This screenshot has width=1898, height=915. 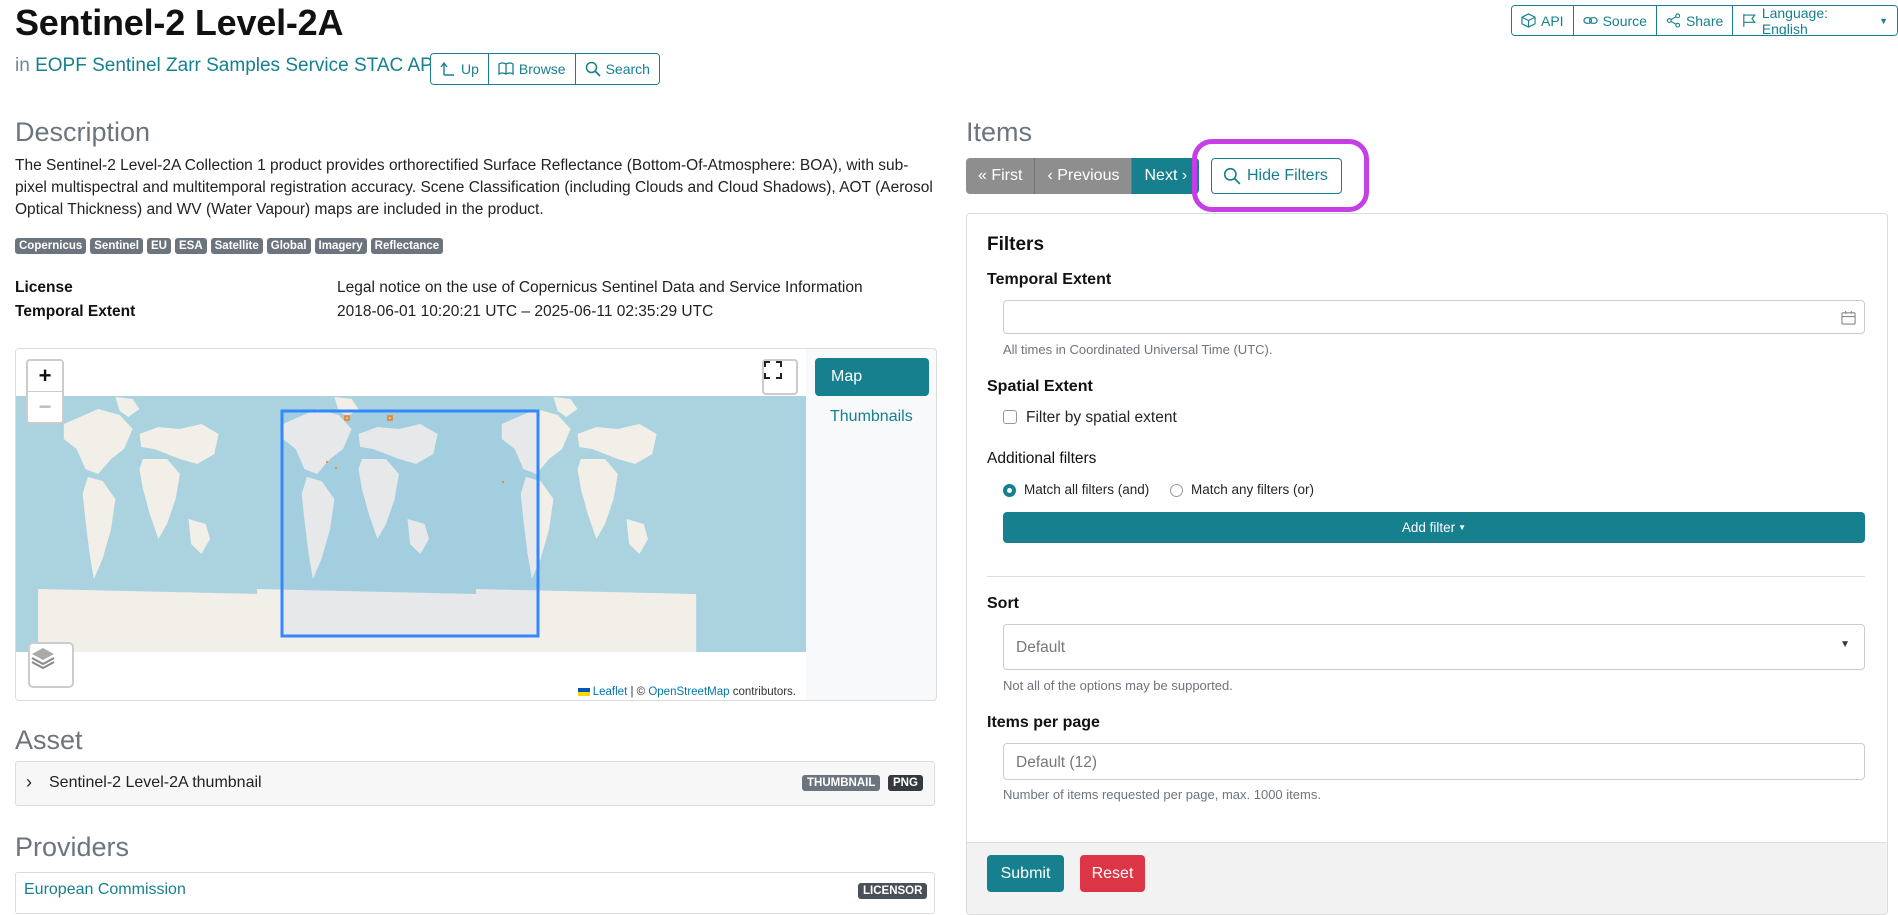 I want to click on previous-page-button: ‹ Previous, so click(x=1084, y=176).